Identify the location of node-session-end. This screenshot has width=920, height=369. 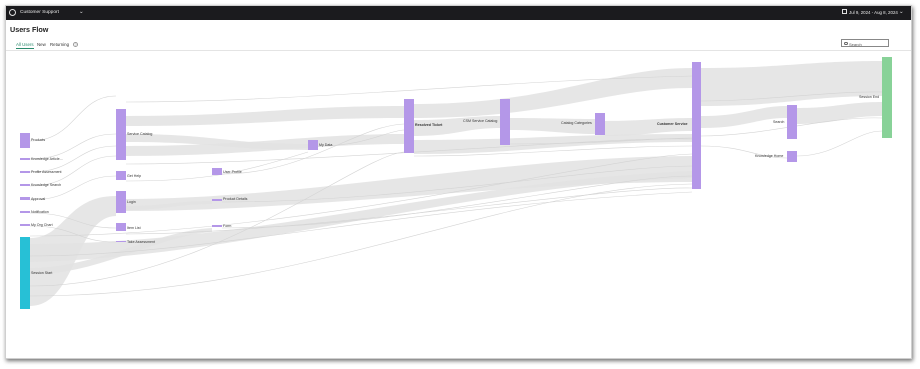
(887, 97).